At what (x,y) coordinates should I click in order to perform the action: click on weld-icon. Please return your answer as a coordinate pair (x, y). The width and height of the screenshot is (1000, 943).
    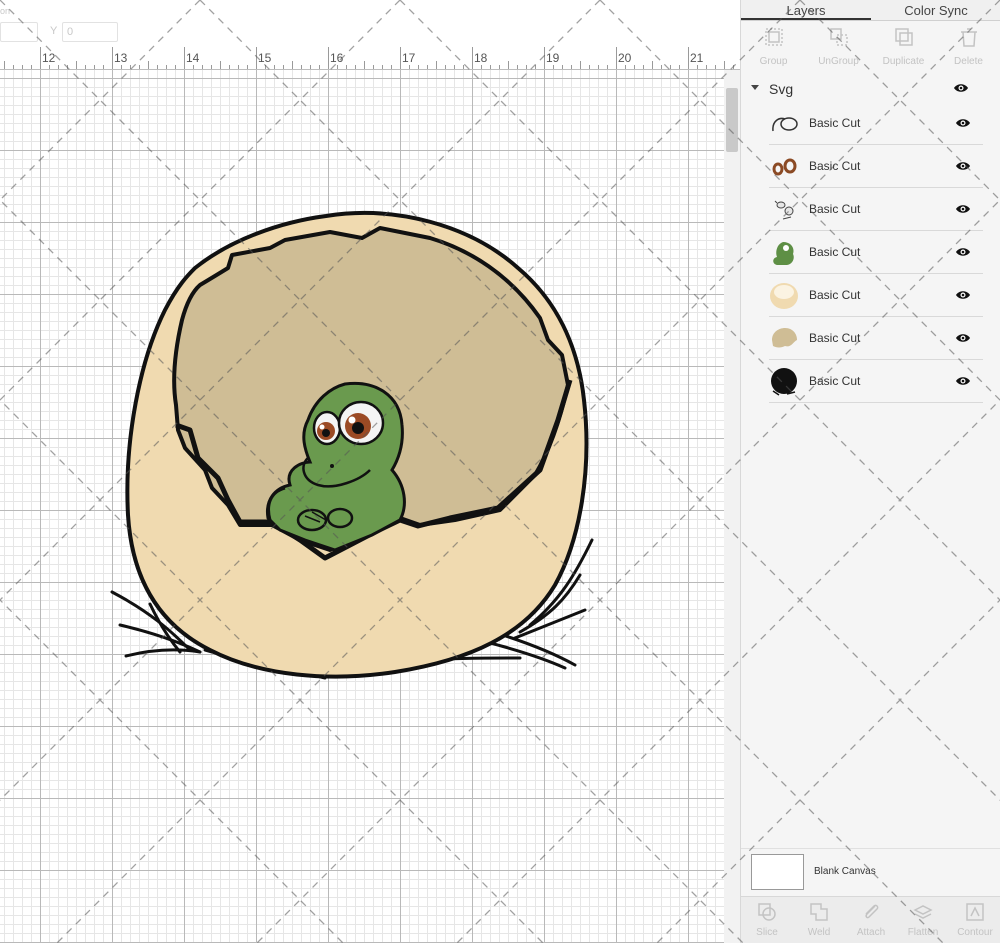
    Looking at the image, I should click on (819, 912).